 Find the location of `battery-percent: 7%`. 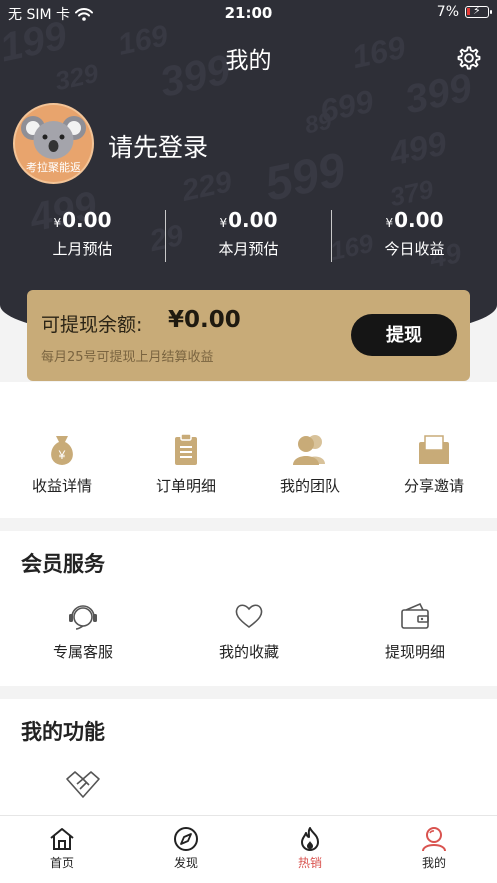

battery-percent: 7% is located at coordinates (447, 12).